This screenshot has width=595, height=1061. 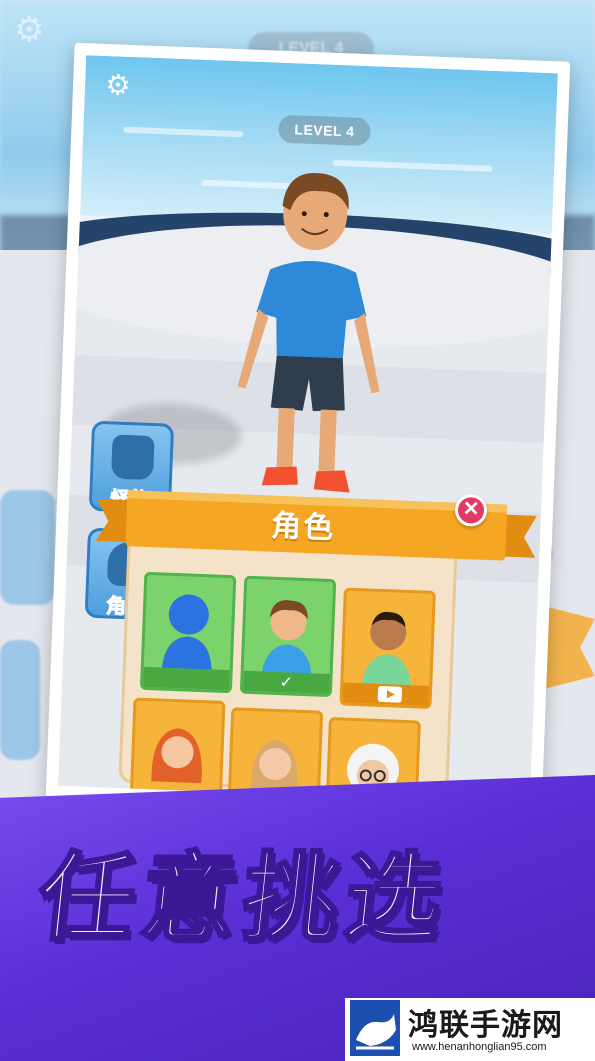 I want to click on character-cell-boy: ✓, so click(x=288, y=636).